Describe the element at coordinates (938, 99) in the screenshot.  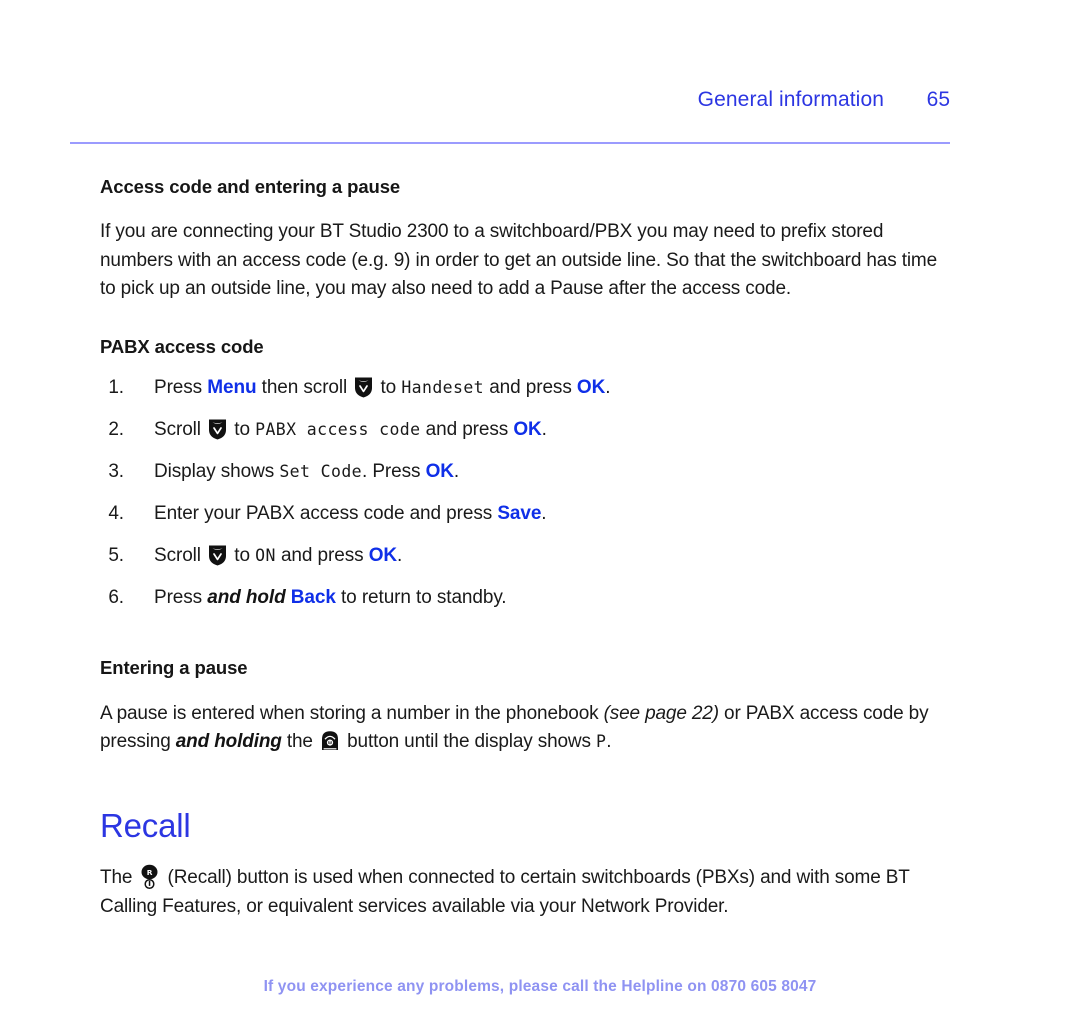
I see `page-number: 65` at that location.